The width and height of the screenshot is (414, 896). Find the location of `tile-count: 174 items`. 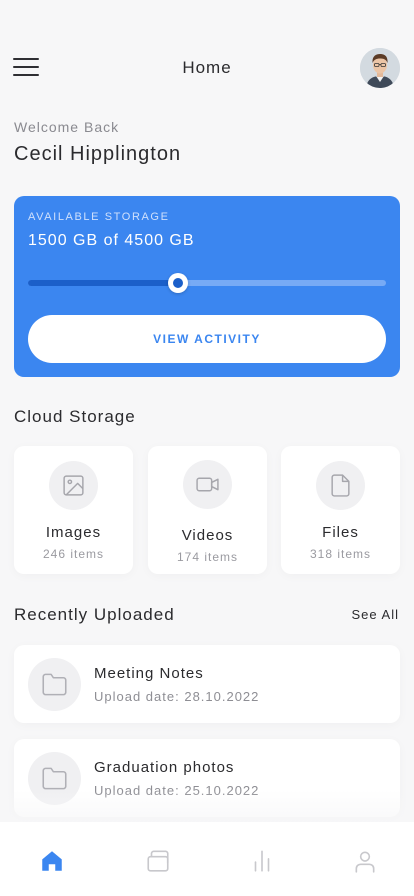

tile-count: 174 items is located at coordinates (207, 557).